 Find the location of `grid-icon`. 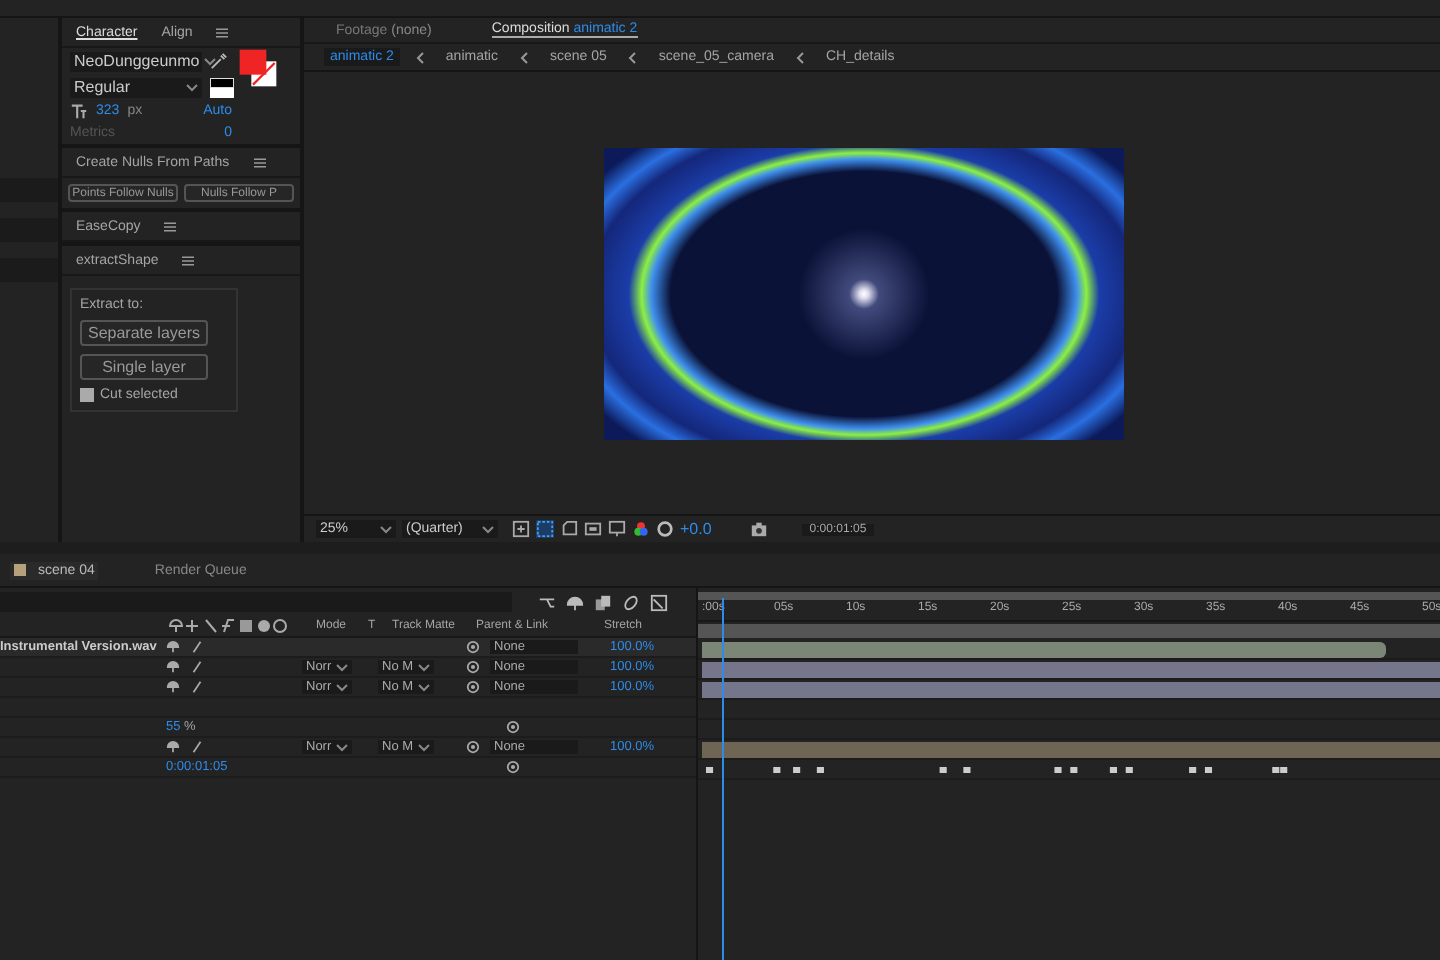

grid-icon is located at coordinates (545, 529).